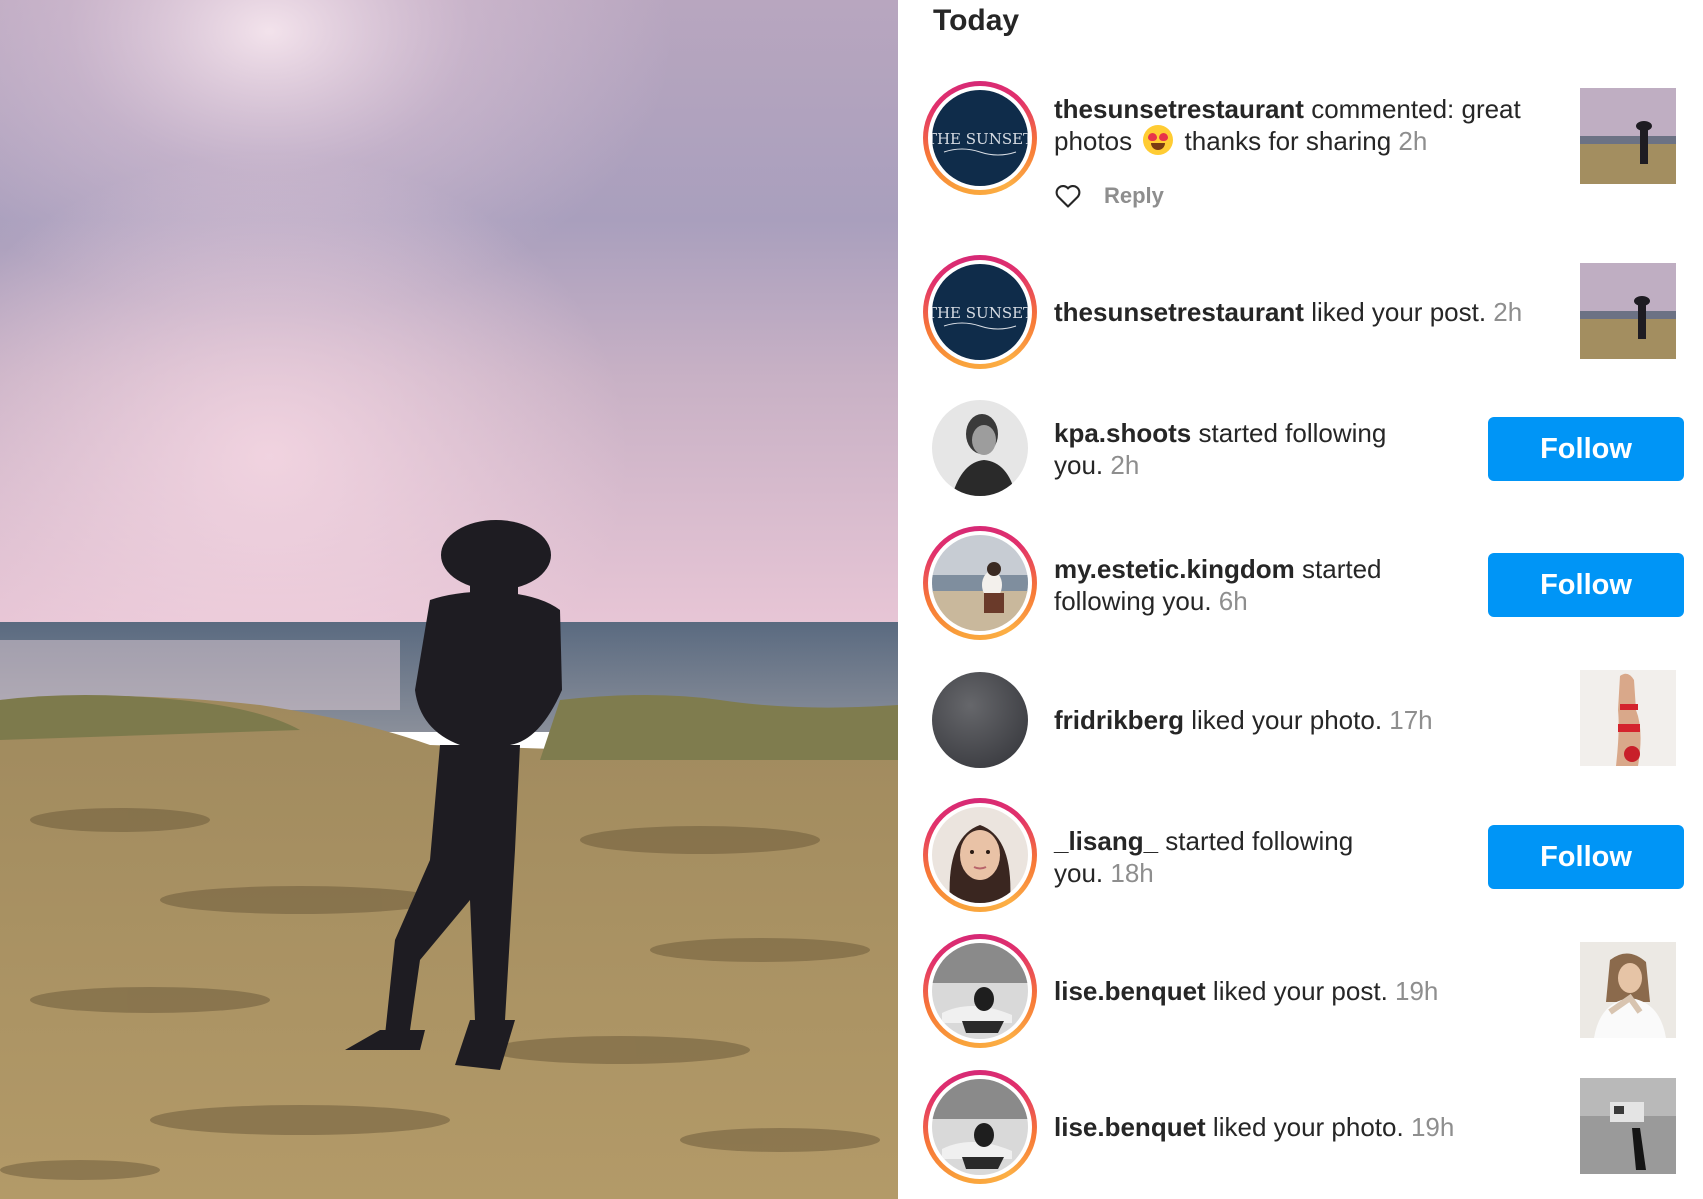 The width and height of the screenshot is (1703, 1199). I want to click on reply-link: Reply, so click(1134, 196).